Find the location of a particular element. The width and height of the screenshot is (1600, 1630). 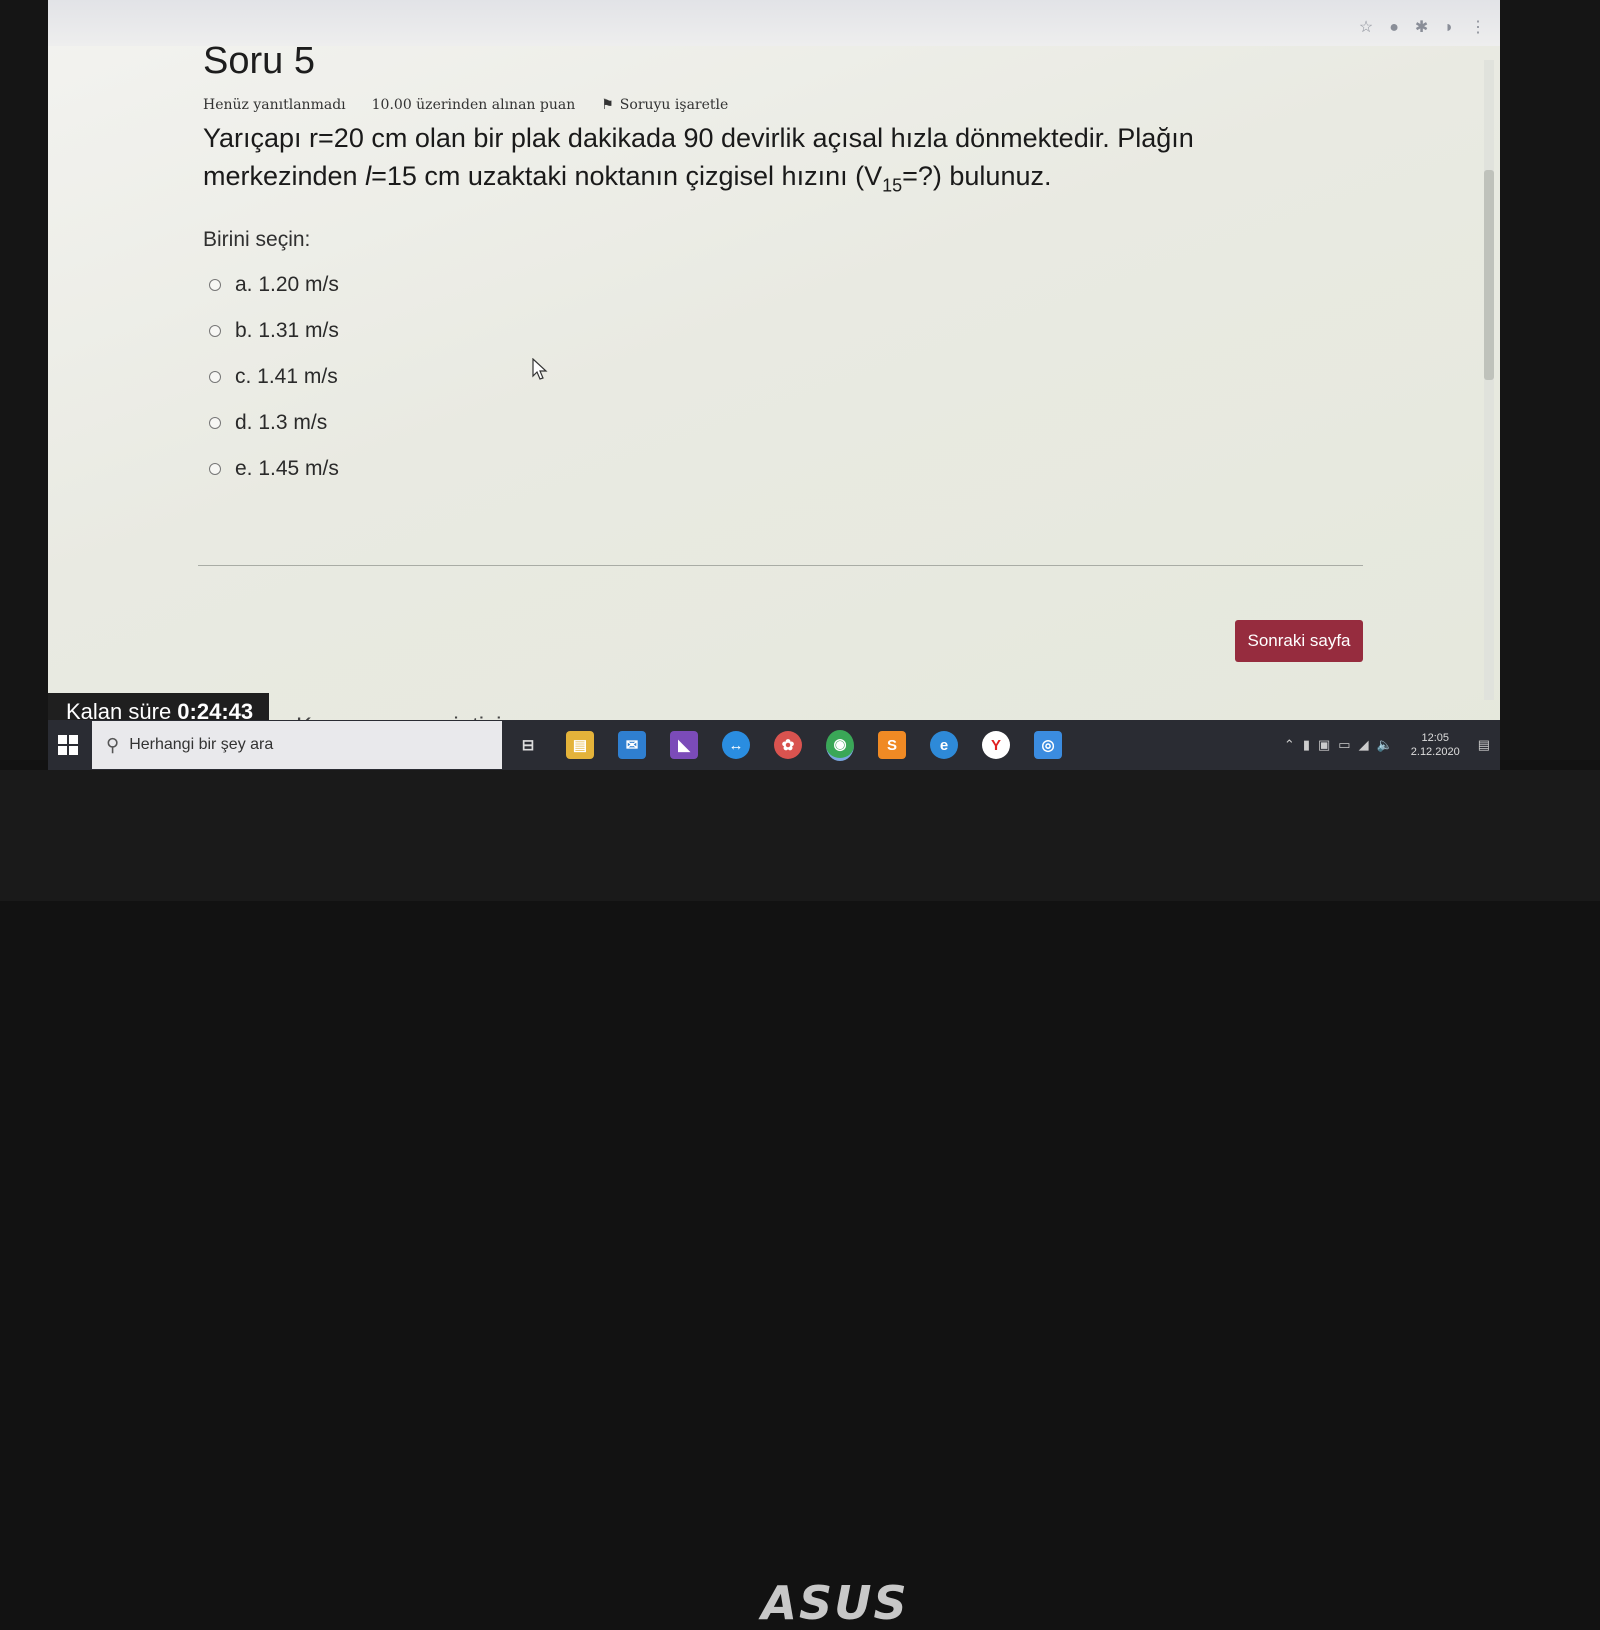

menu-dots-icon: ⋮ is located at coordinates (1478, 28).